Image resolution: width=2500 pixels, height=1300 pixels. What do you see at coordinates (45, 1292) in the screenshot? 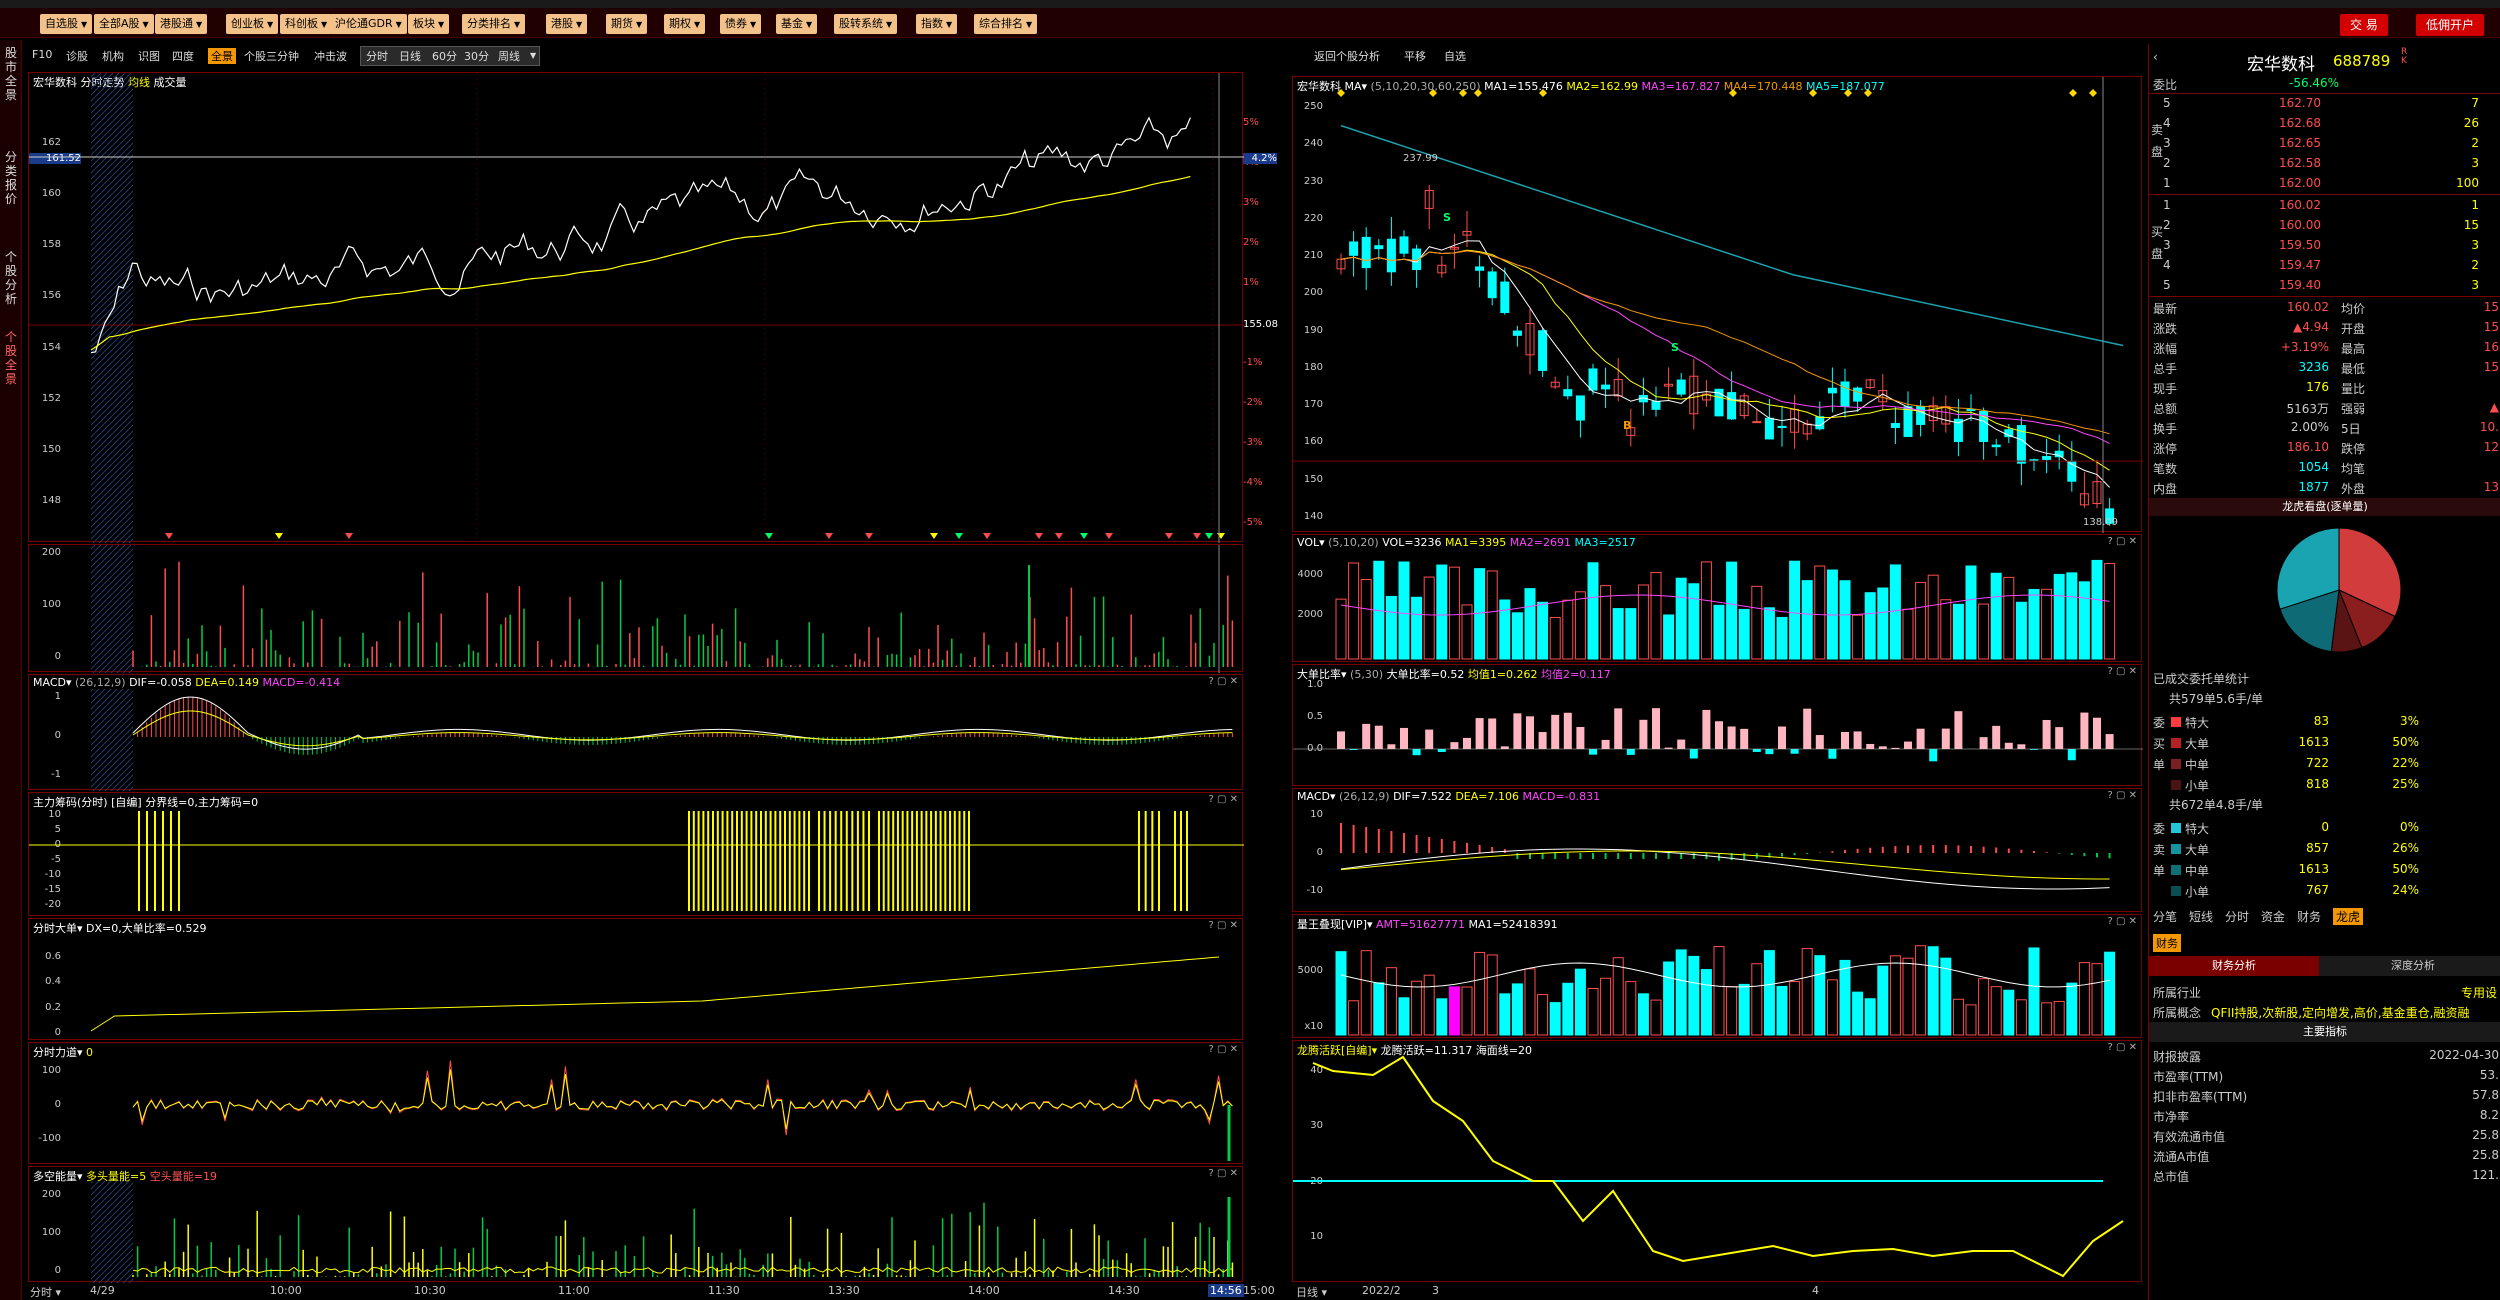
I see `intraday-axis-tag: 分时 ▾` at bounding box center [45, 1292].